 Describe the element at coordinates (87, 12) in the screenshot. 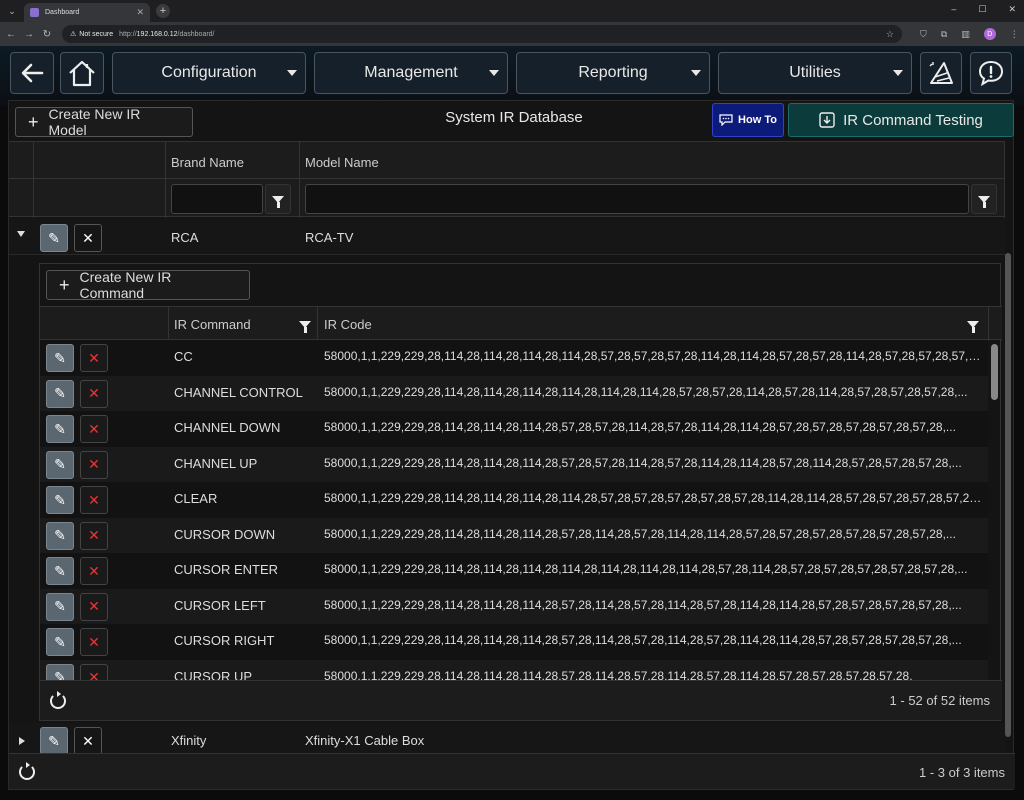

I see `browser-tab: Dashboard ✕` at that location.